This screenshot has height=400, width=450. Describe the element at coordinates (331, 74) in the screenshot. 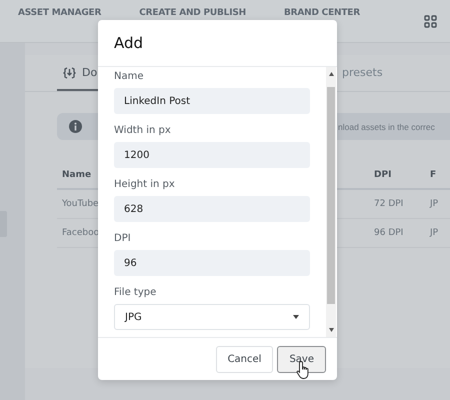

I see `scroll-up-icon` at that location.